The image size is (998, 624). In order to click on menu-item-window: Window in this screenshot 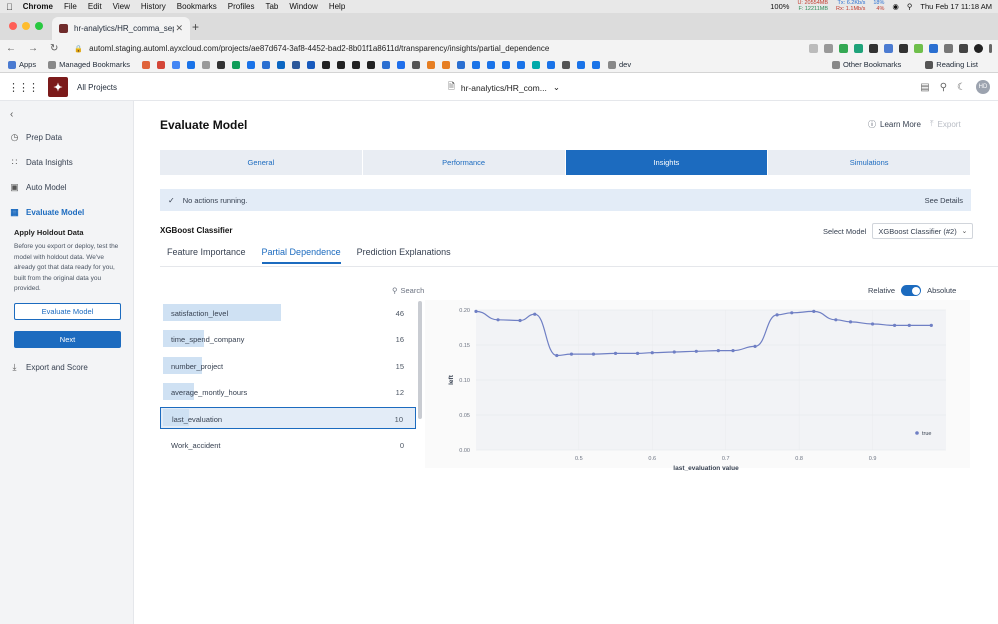, I will do `click(303, 6)`.